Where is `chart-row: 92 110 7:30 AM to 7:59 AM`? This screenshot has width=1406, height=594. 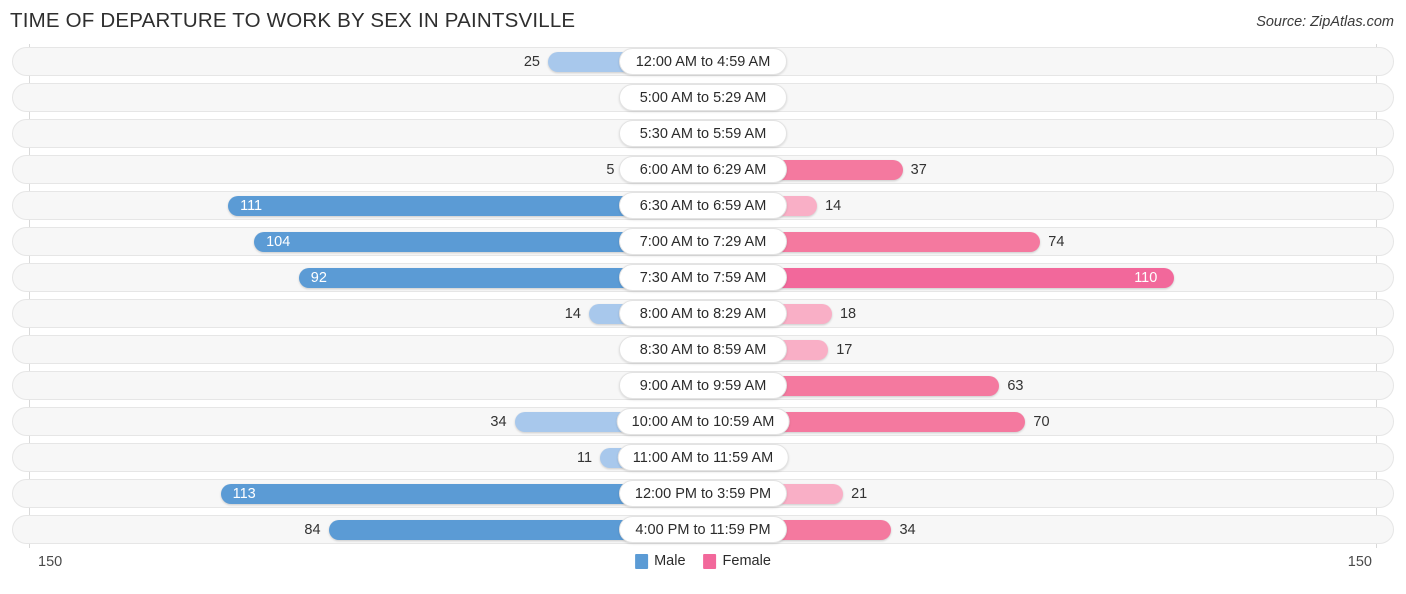 chart-row: 92 110 7:30 AM to 7:59 AM is located at coordinates (703, 278).